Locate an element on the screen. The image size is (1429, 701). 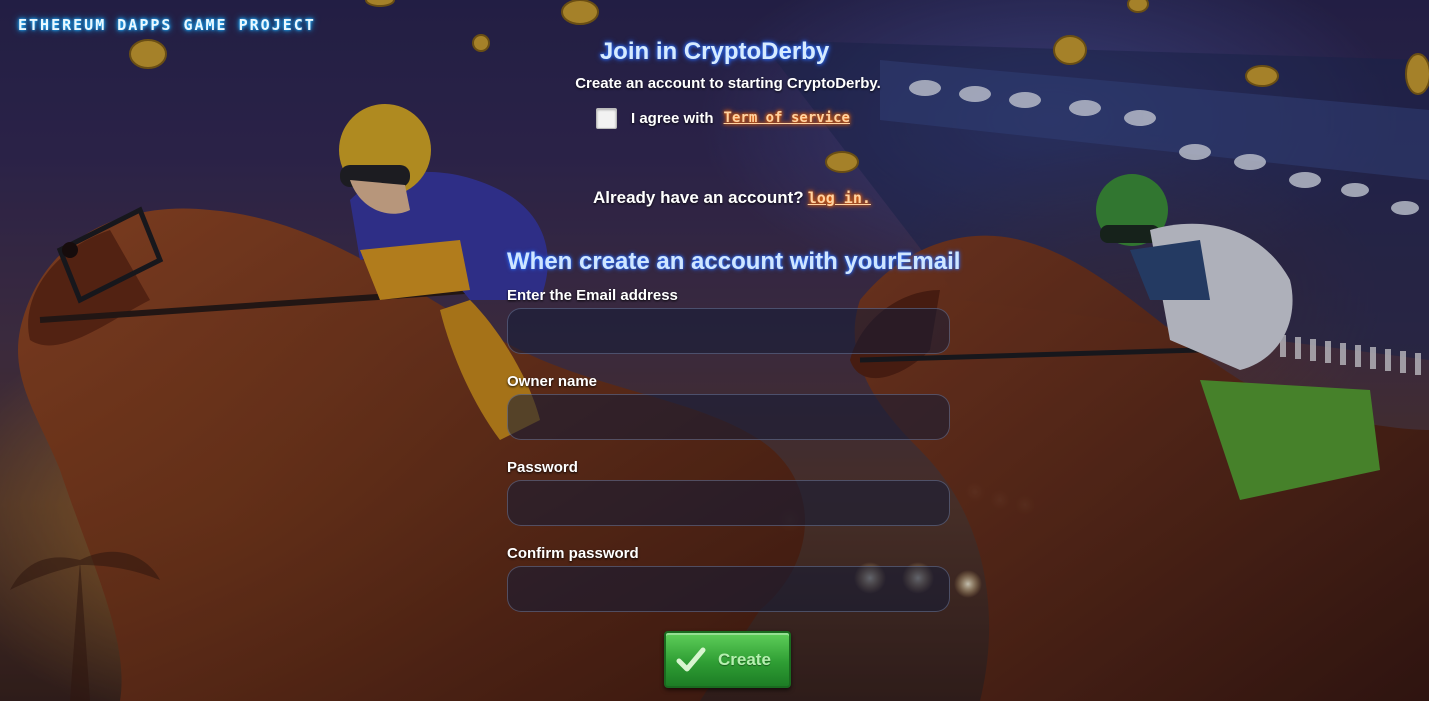
confirm-password-field is located at coordinates (728, 589).